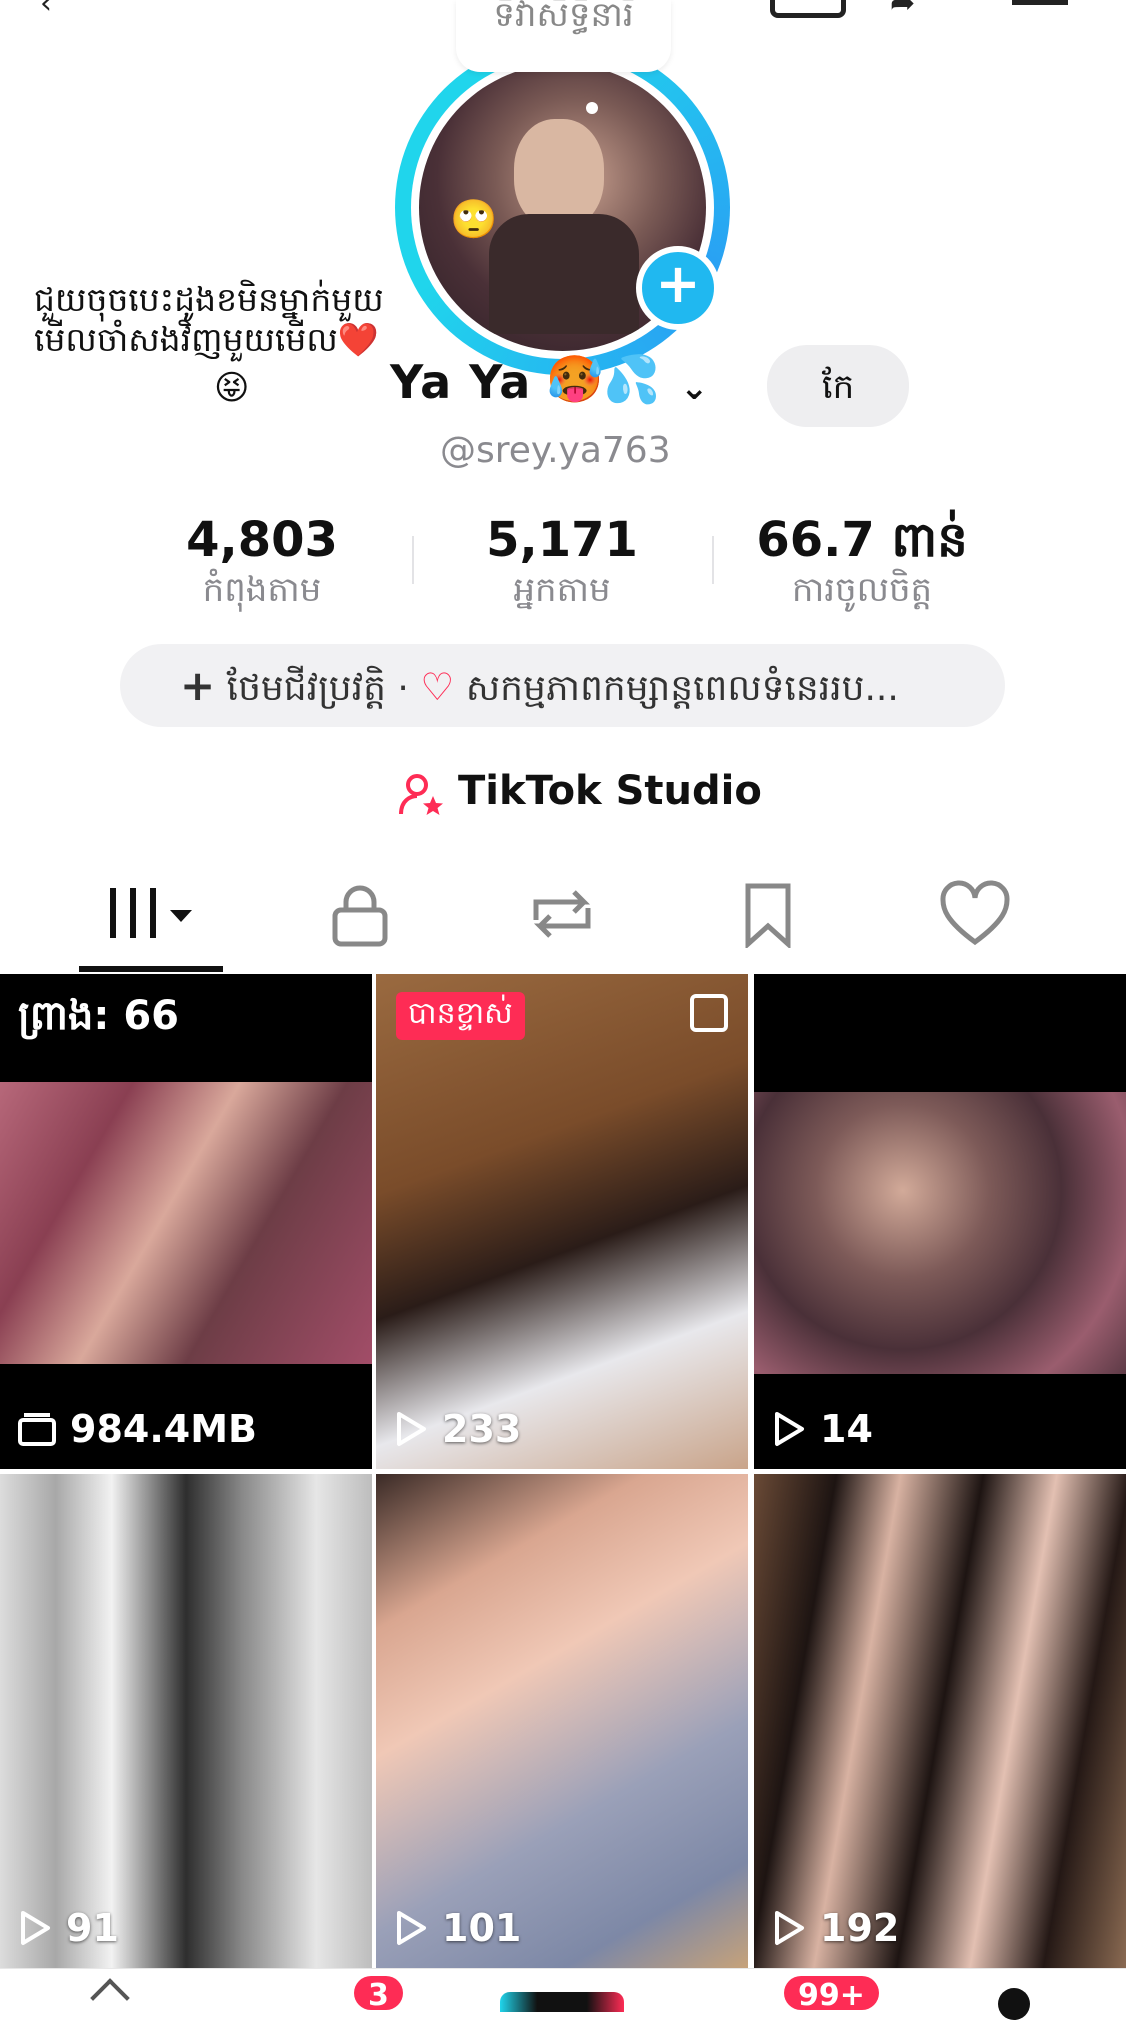 The width and height of the screenshot is (1126, 2020). Describe the element at coordinates (678, 288) in the screenshot. I see `add-story-button: +` at that location.